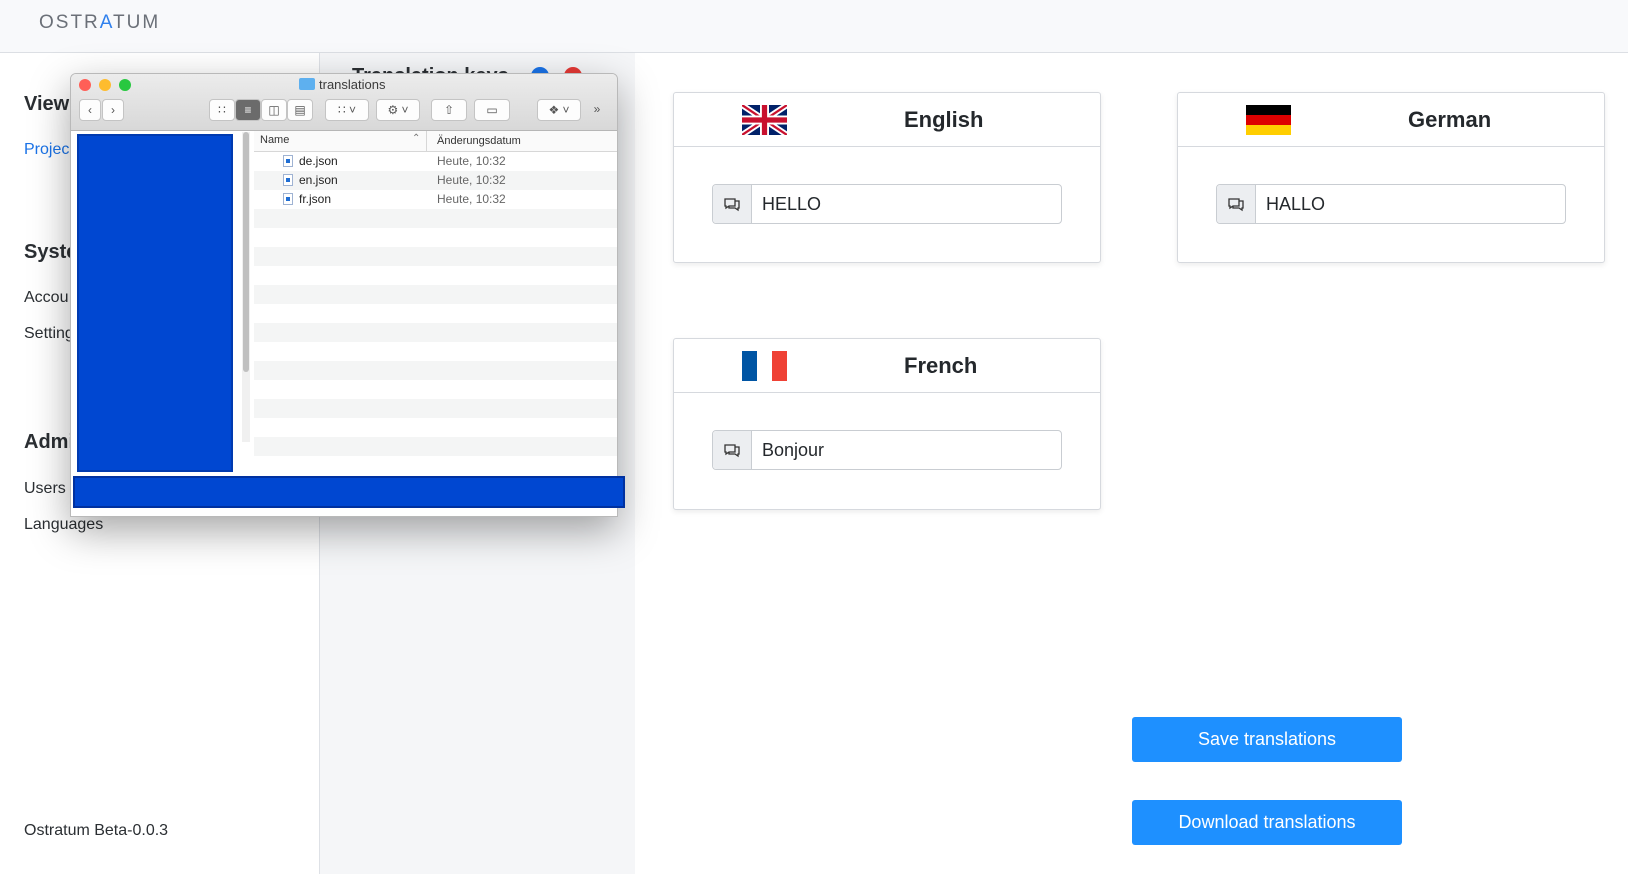 This screenshot has width=1628, height=874. I want to click on card-header: German, so click(1391, 120).